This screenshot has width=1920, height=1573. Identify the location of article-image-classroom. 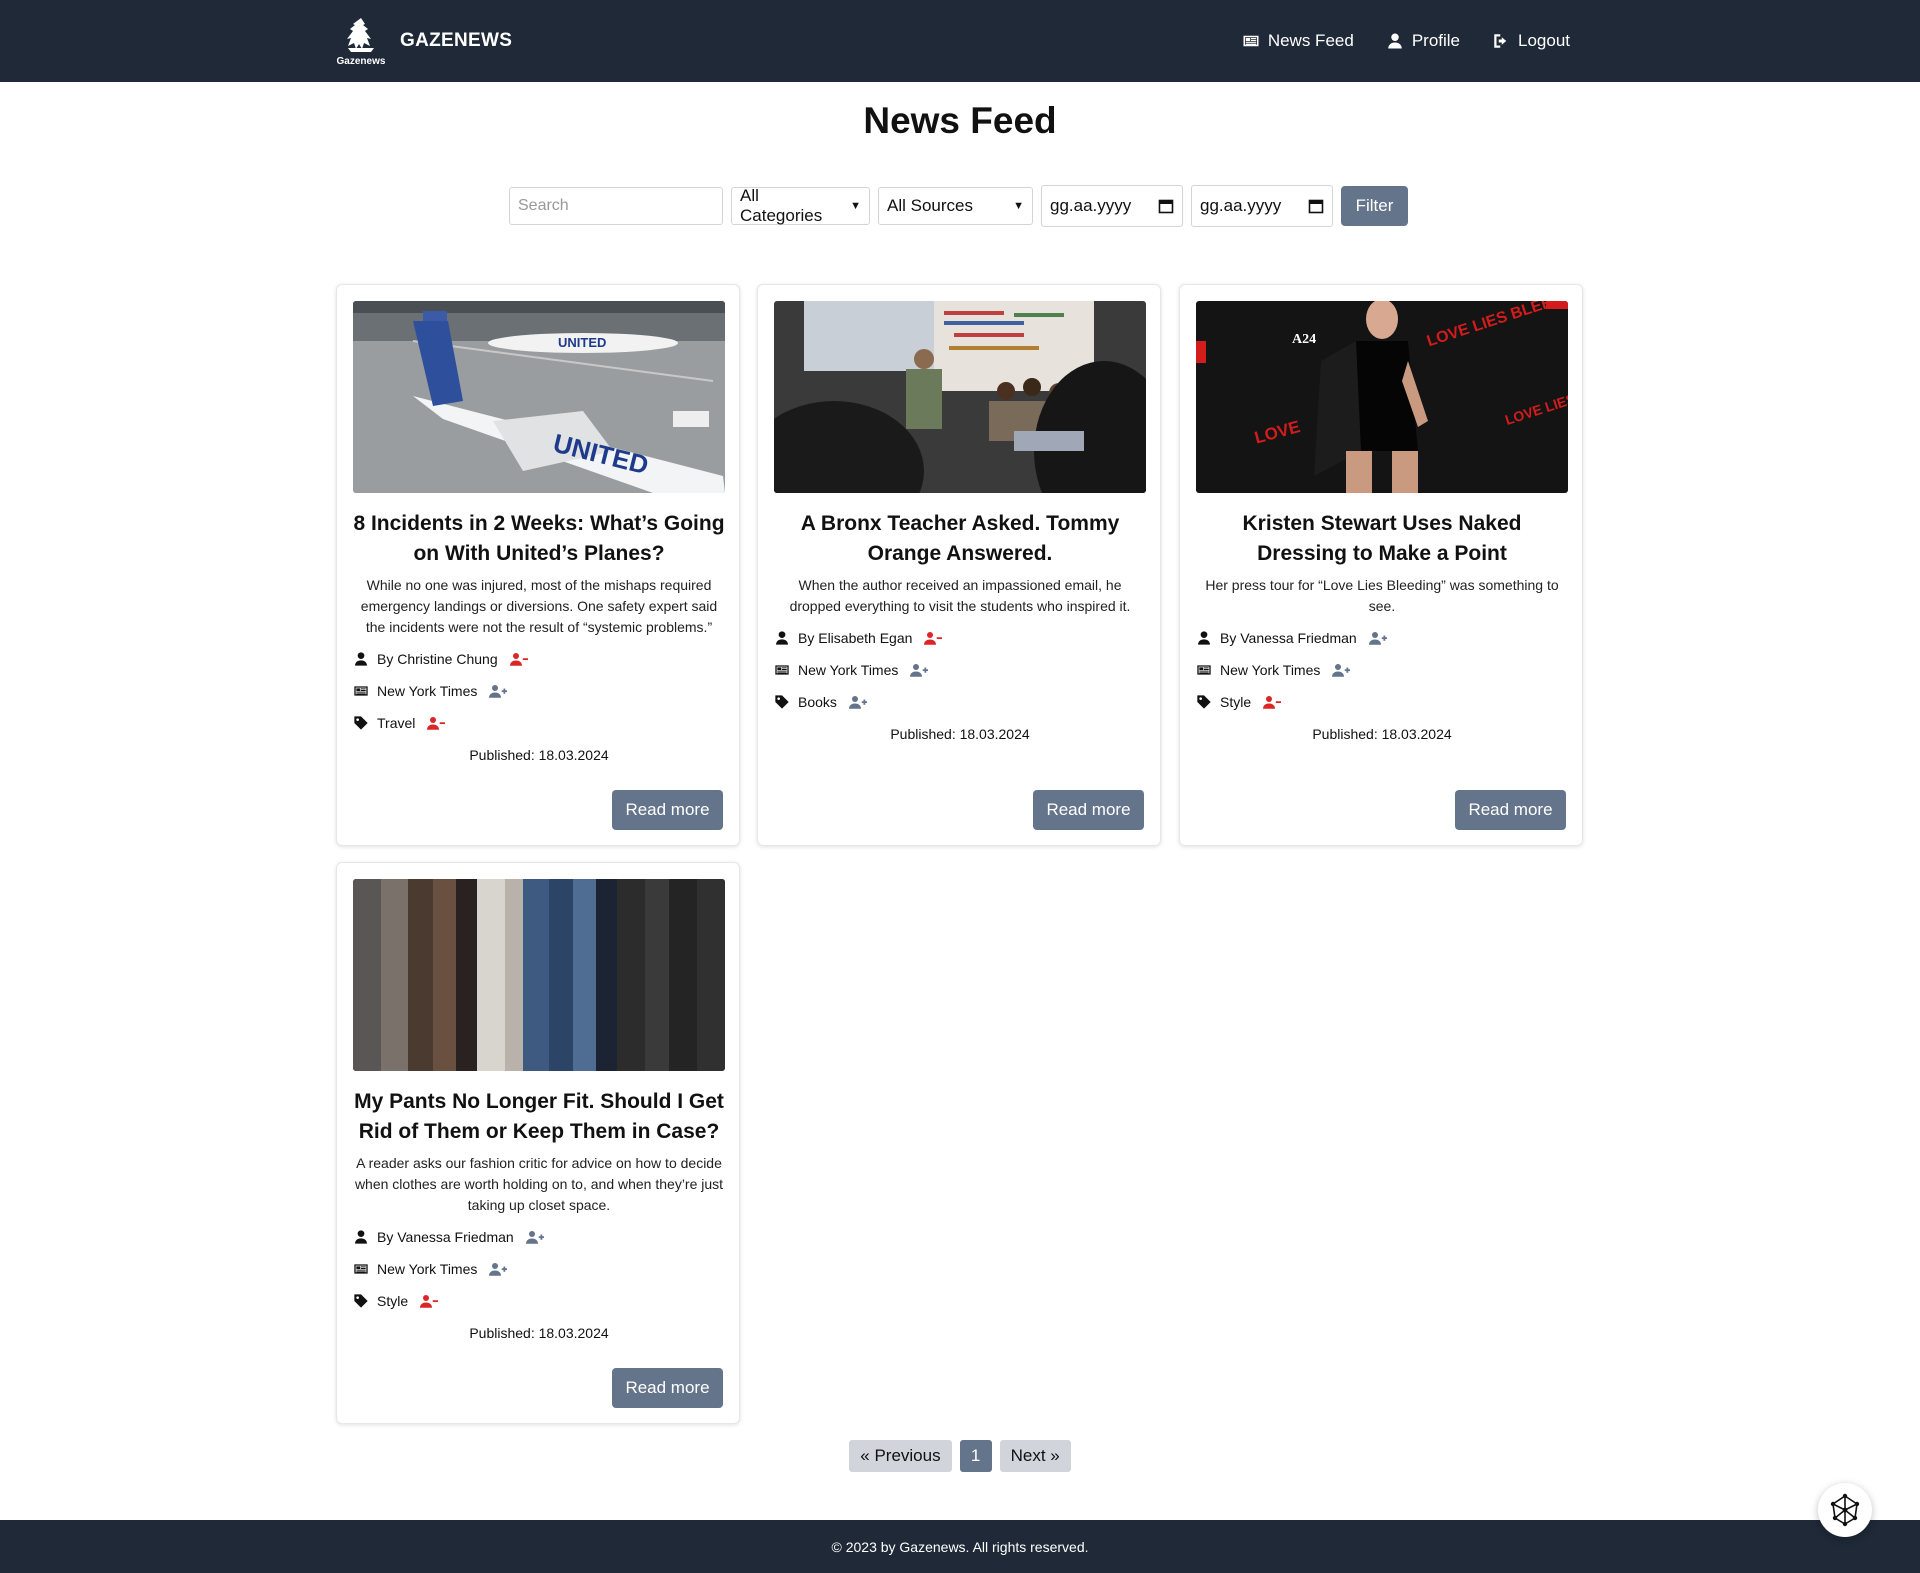
(960, 397).